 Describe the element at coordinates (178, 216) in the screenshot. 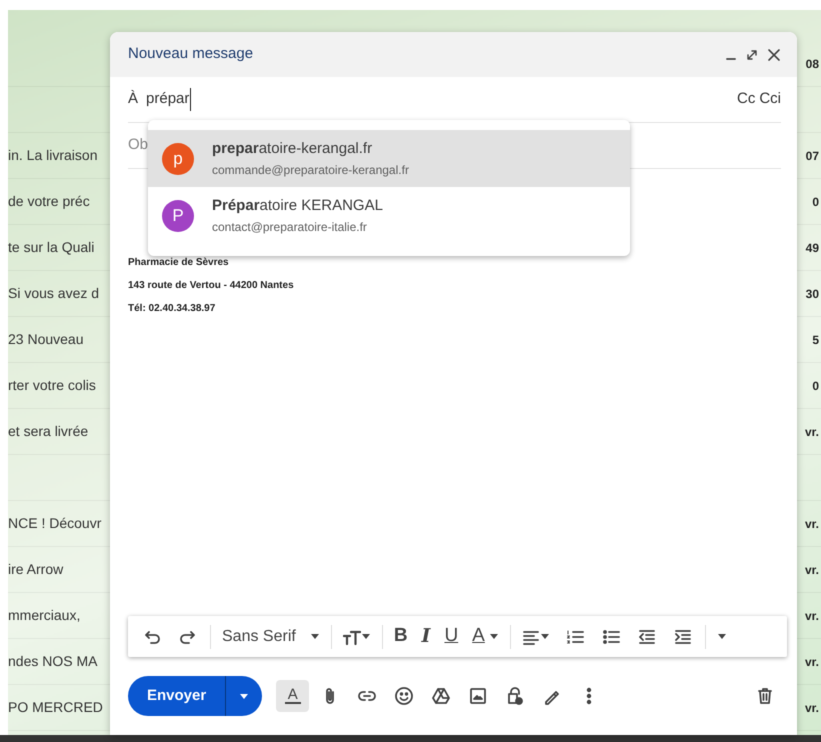

I see `avatar: P` at that location.